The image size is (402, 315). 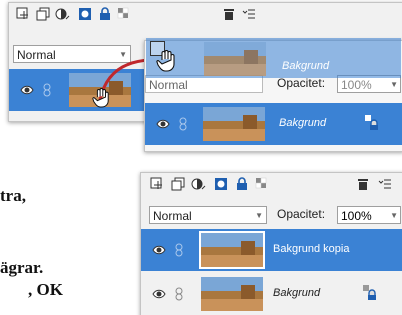 I want to click on duplicate-layer-icon, so click(x=177, y=183).